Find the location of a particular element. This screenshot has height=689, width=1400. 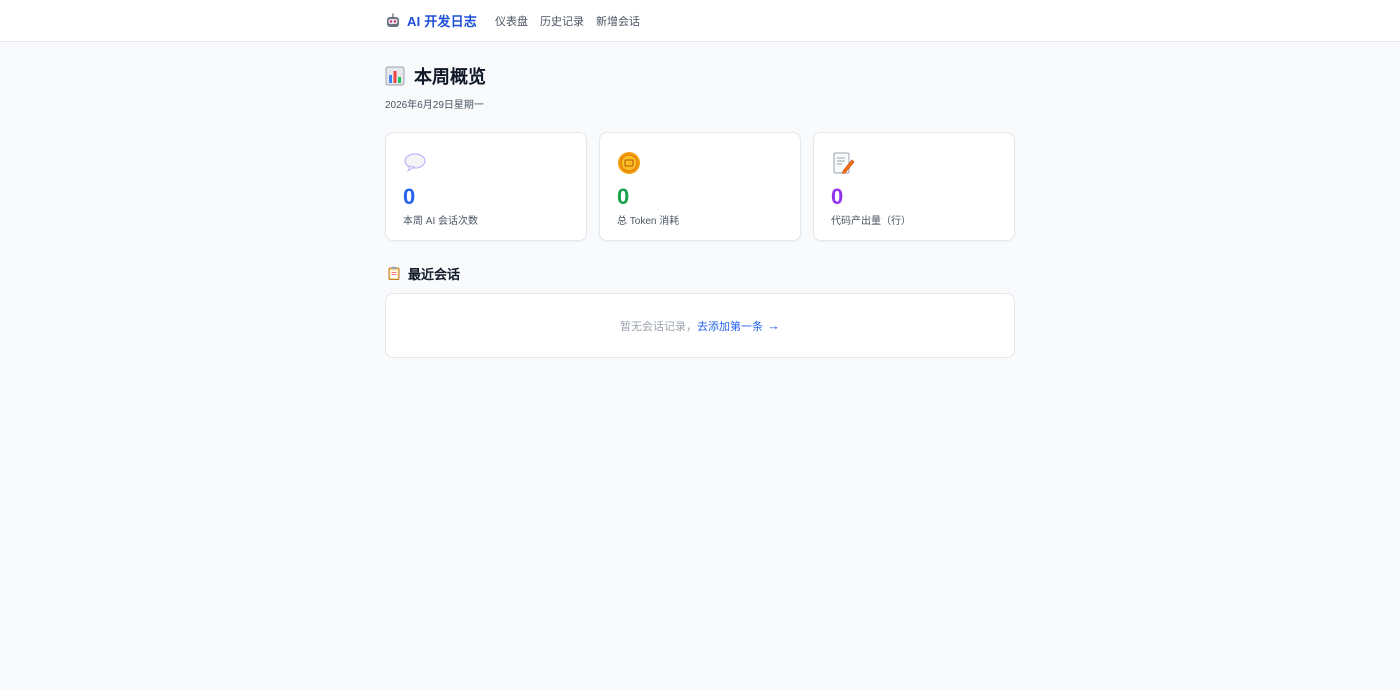

stat-card-tokens: 0 总 Token 消耗 is located at coordinates (700, 186).